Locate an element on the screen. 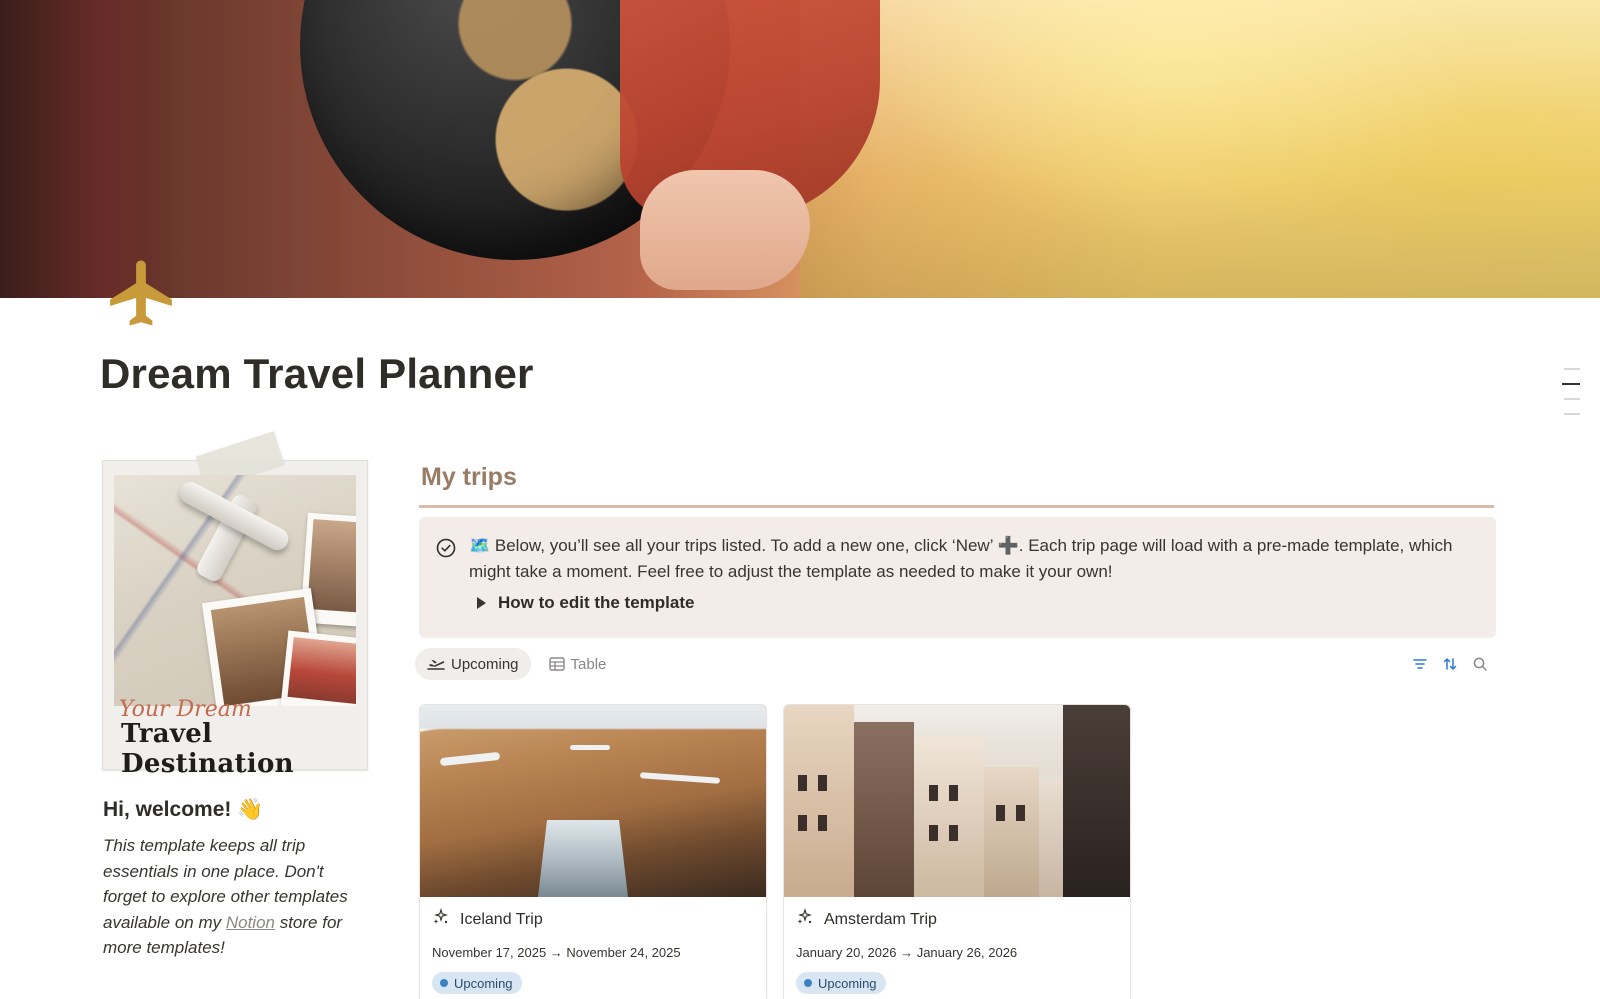 The width and height of the screenshot is (1600, 999). sort-icon is located at coordinates (1450, 664).